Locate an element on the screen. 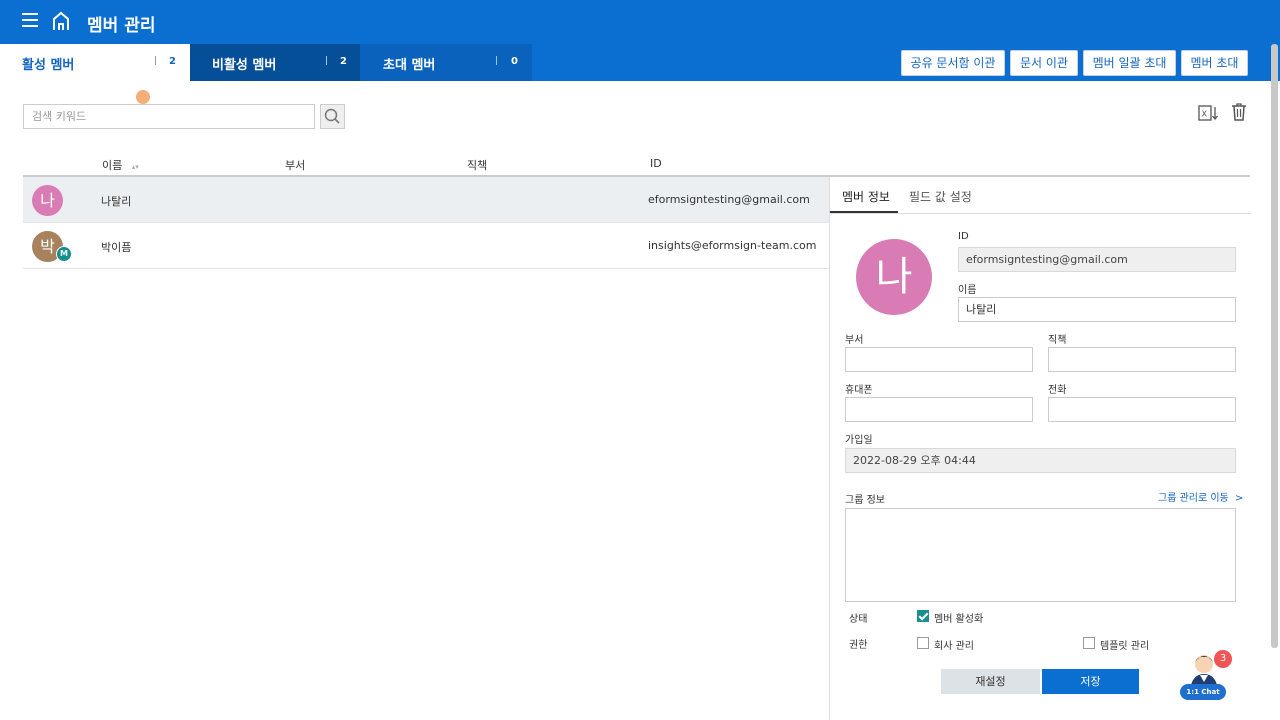 This screenshot has width=1280, height=720. template-admin-label: 템플릿 관리 is located at coordinates (1125, 646).